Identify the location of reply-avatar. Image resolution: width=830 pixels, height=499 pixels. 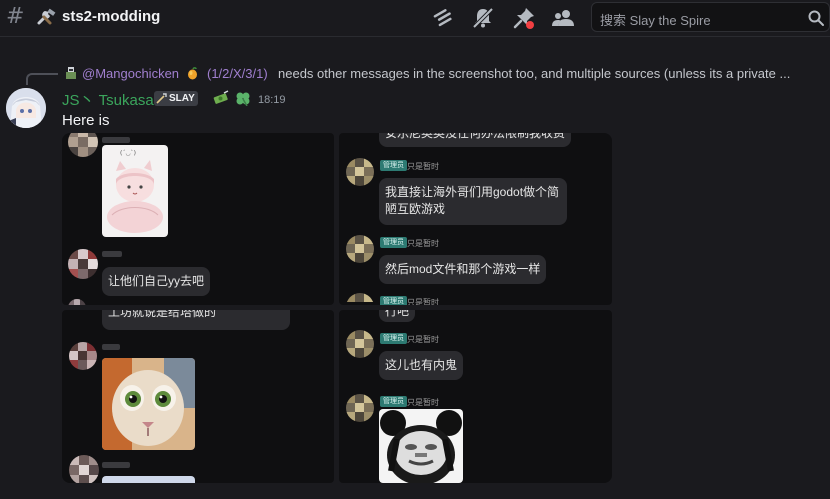
(71, 73).